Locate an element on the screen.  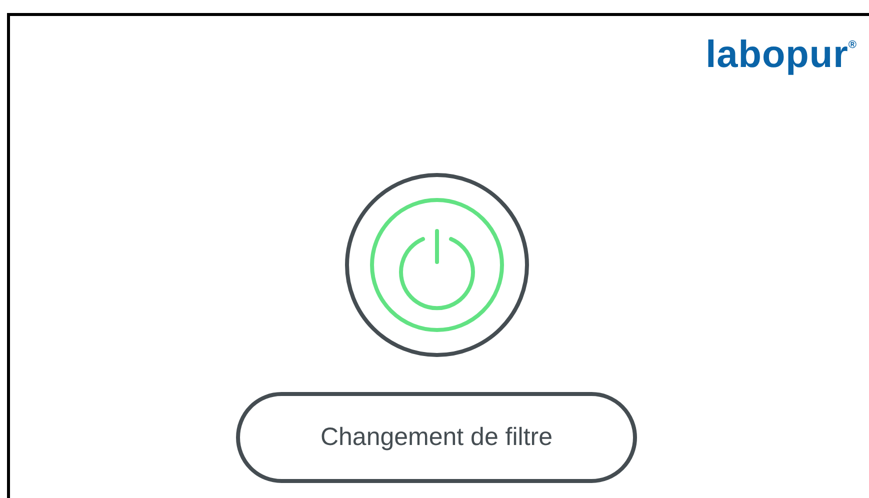
change-filter-button: Changement de filtre is located at coordinates (436, 437).